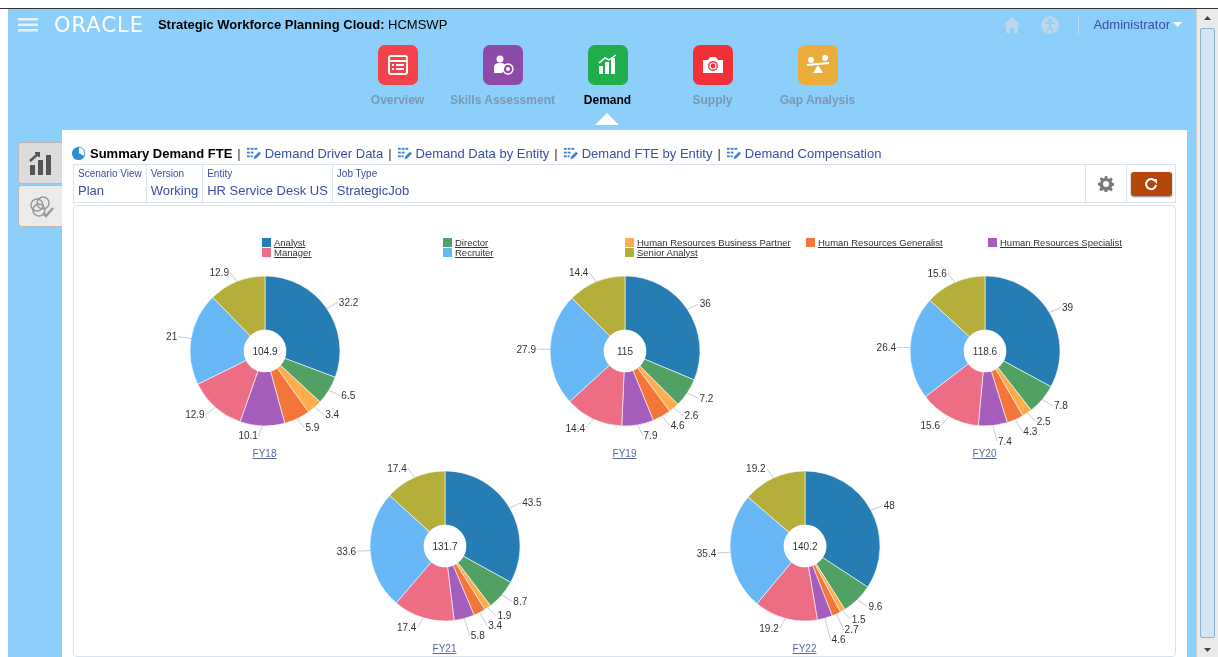  What do you see at coordinates (477, 636) in the screenshot?
I see `data-label: 5.8` at bounding box center [477, 636].